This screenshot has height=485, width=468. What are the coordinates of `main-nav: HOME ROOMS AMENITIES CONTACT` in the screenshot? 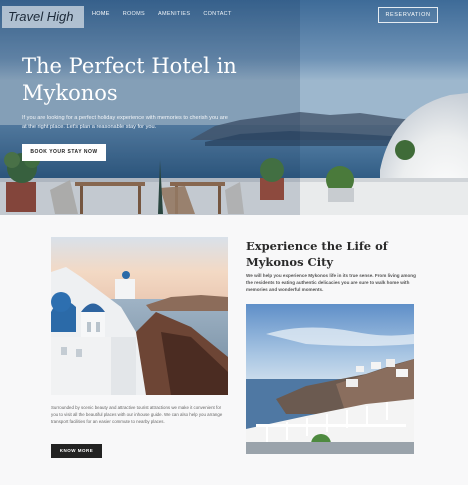 It's located at (168, 14).